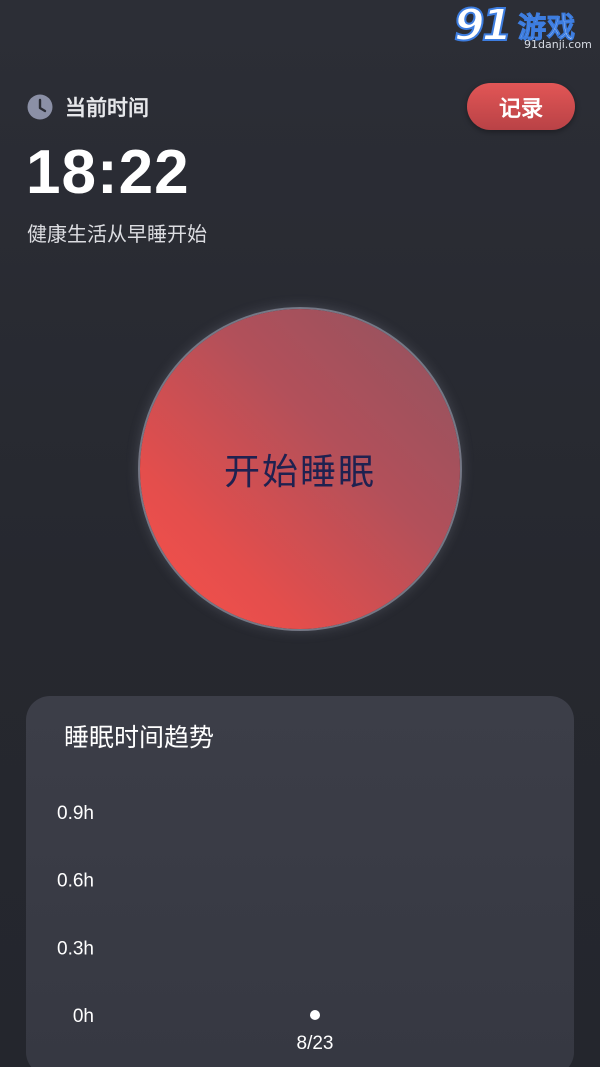 This screenshot has width=600, height=1067. Describe the element at coordinates (107, 108) in the screenshot. I see `current-time-label: 当前时间` at that location.